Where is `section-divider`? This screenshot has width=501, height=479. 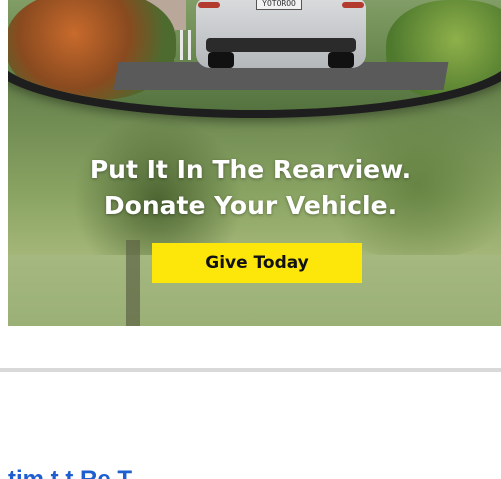
section-divider is located at coordinates (250, 370).